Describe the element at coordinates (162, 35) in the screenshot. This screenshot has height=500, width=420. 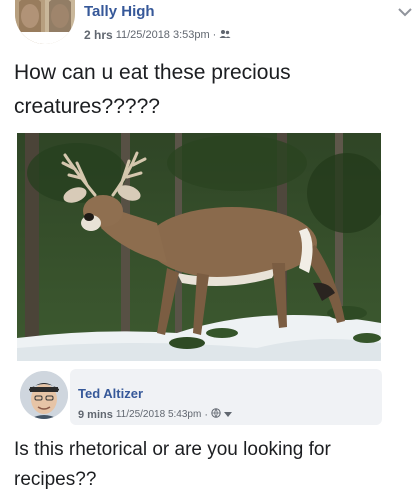
I see `post-timestamp: 11/25/2018 3:53pm` at that location.